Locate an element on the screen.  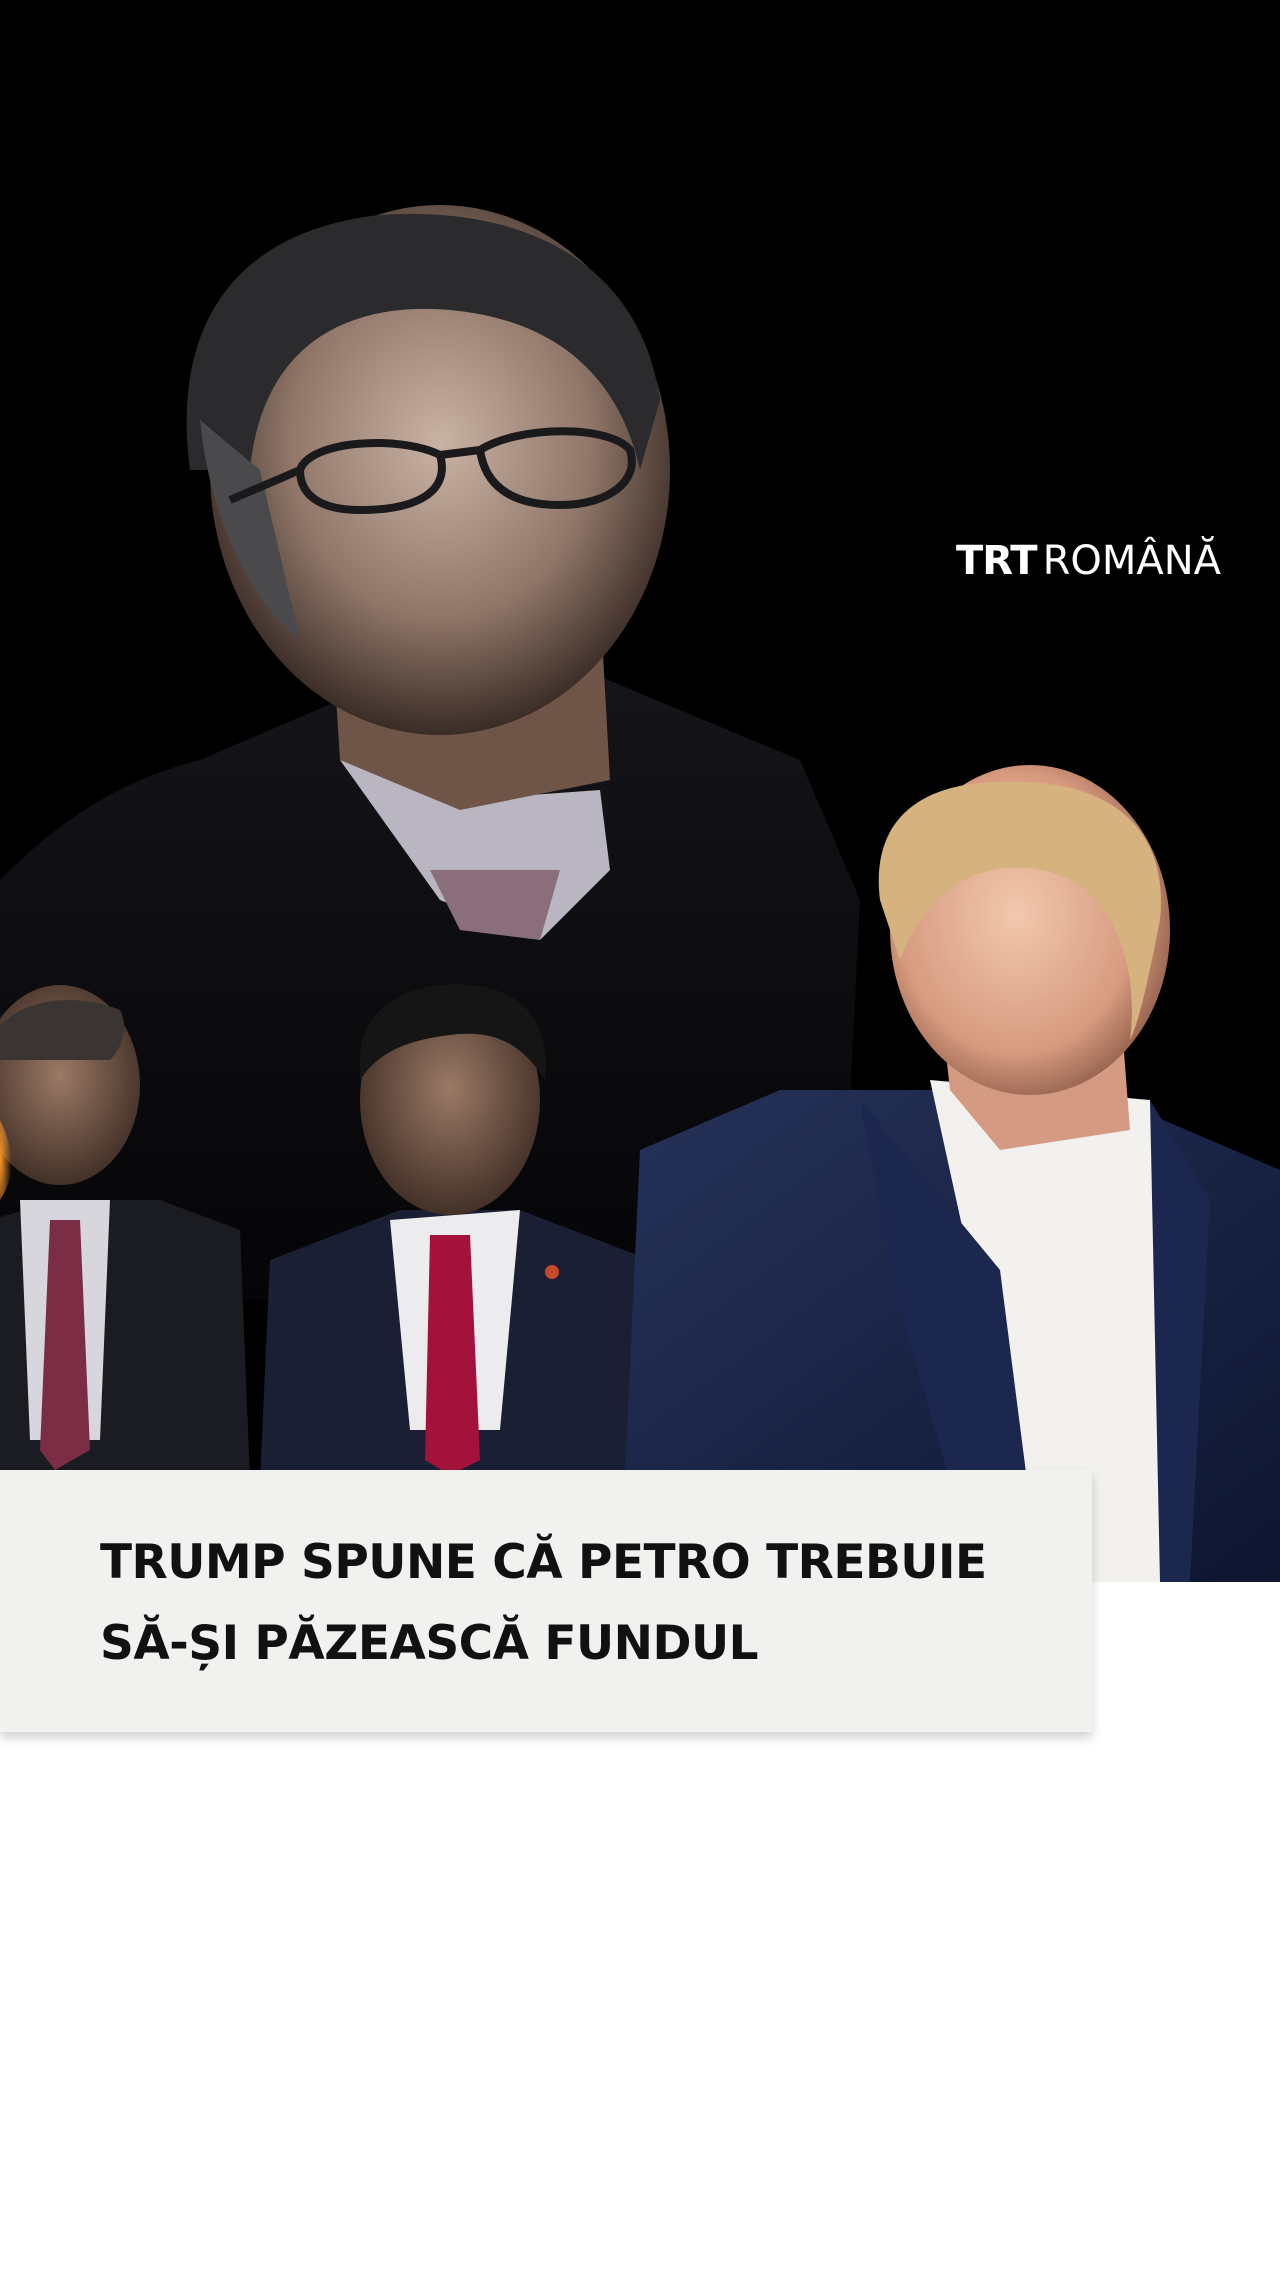
logo-edition: ROMÂNĂ is located at coordinates (1132, 561).